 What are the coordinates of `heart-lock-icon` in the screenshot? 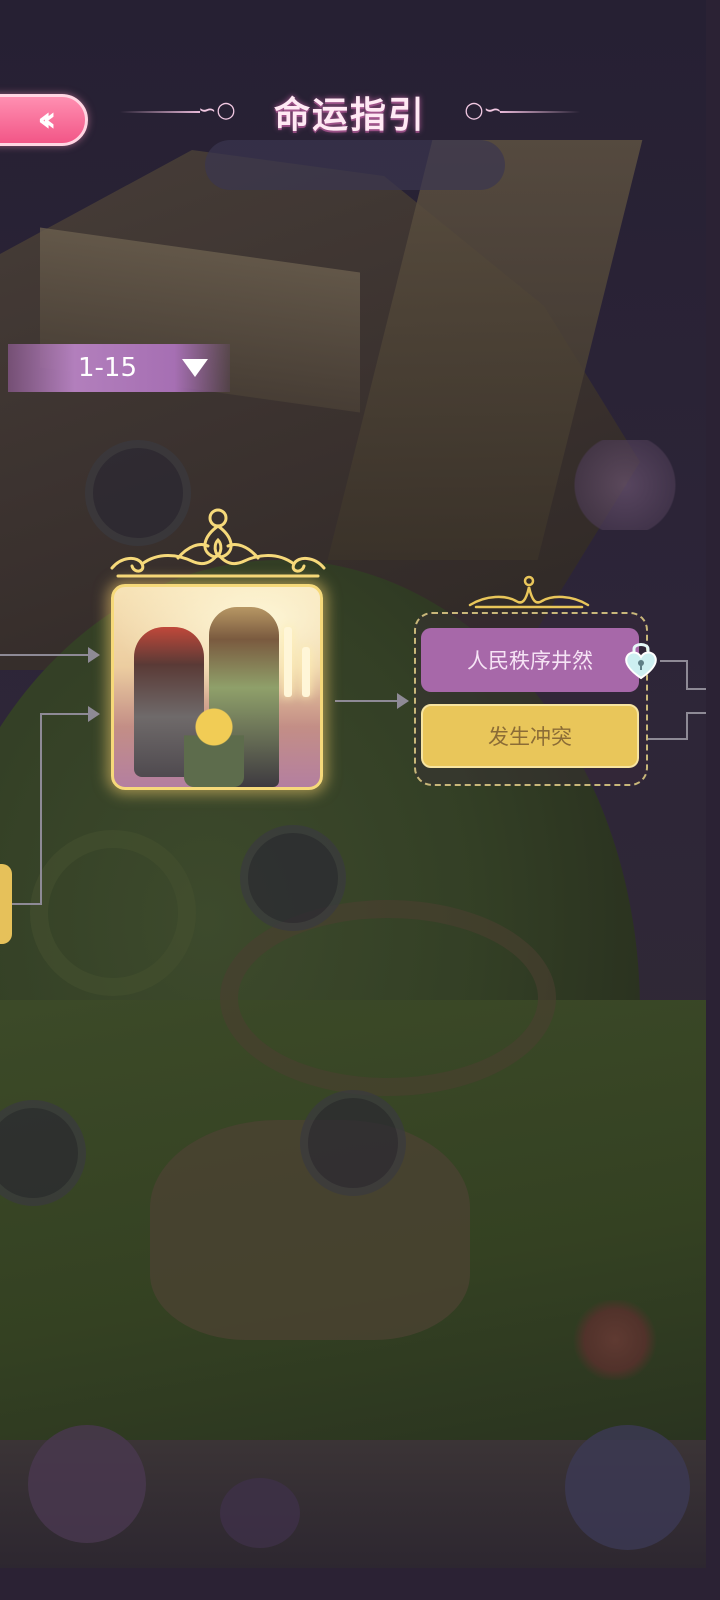 It's located at (641, 661).